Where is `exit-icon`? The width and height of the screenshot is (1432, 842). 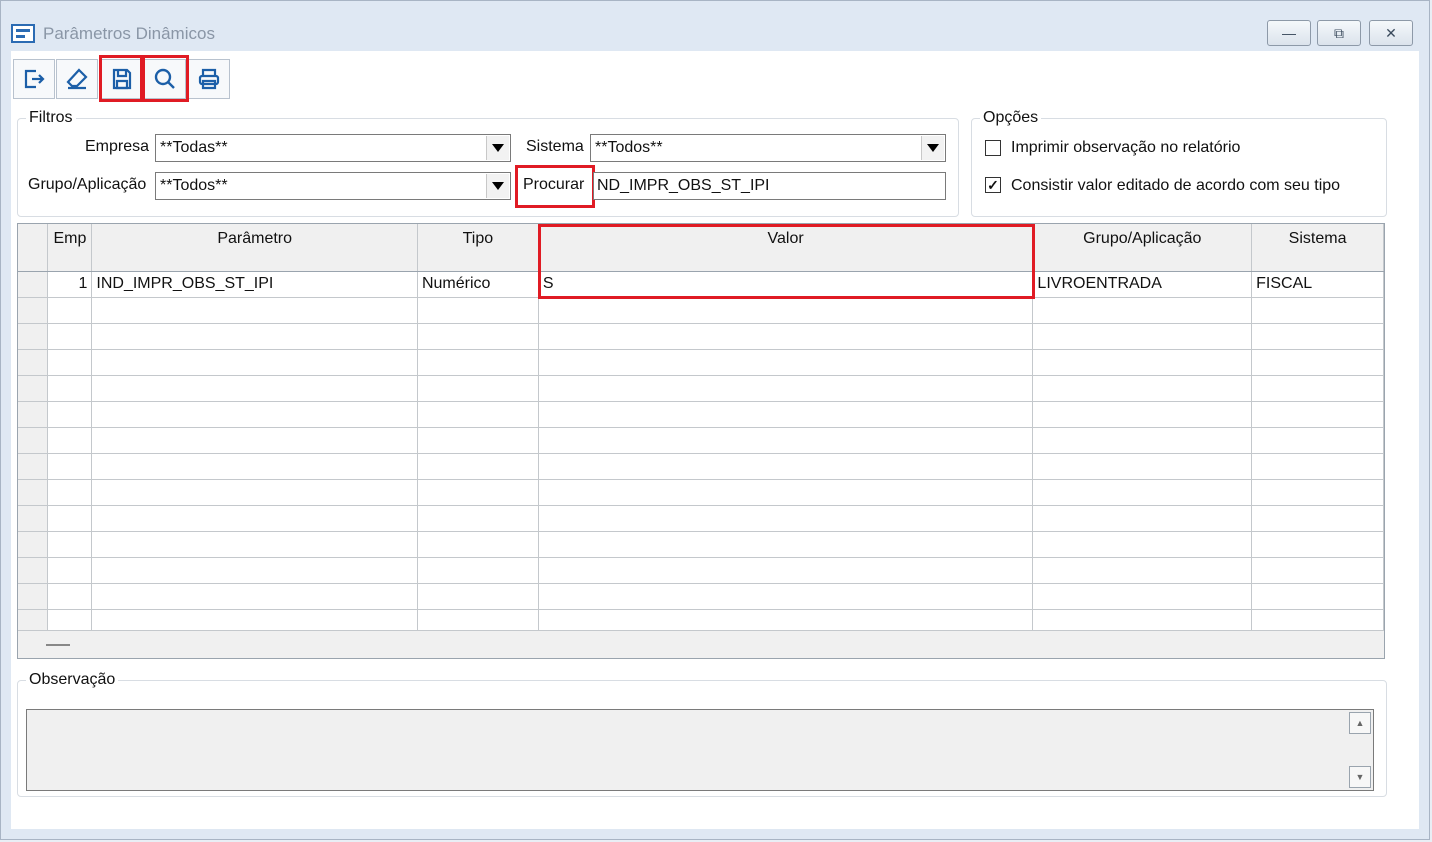 exit-icon is located at coordinates (34, 79).